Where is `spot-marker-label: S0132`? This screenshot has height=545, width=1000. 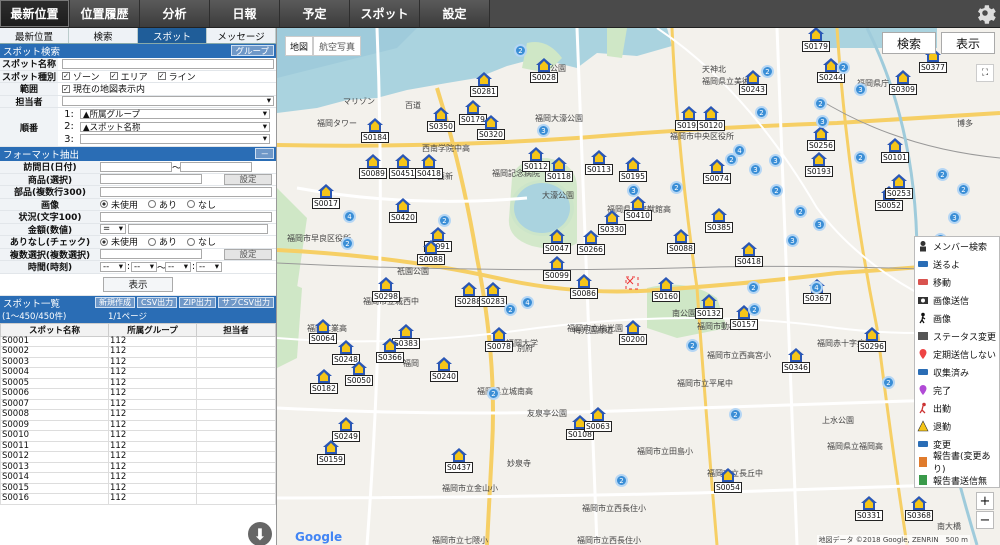
spot-marker-label: S0132 is located at coordinates (709, 313).